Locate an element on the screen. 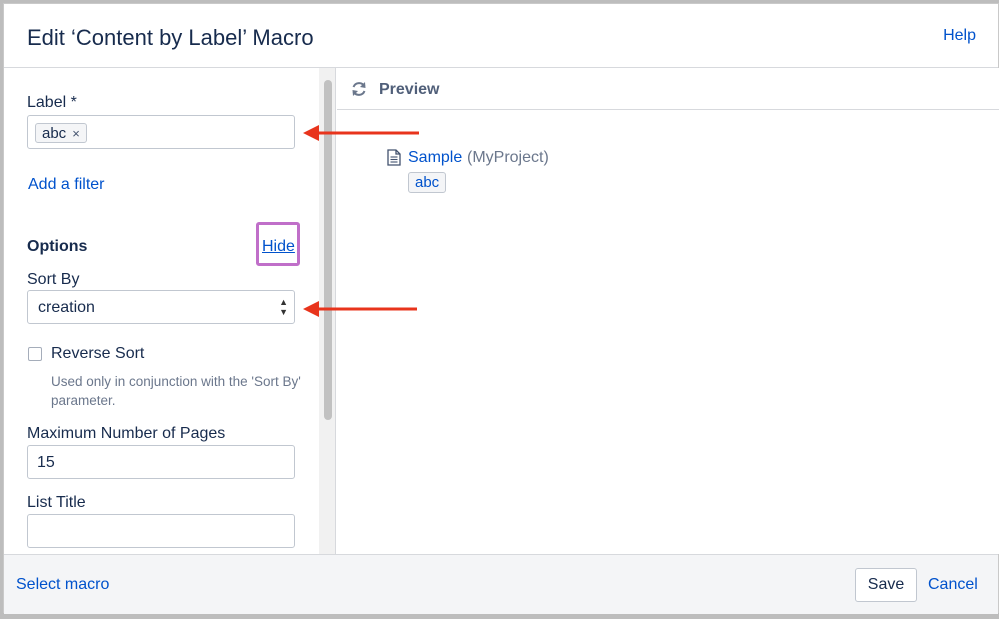  reverse-sort-checkbox is located at coordinates (35, 354).